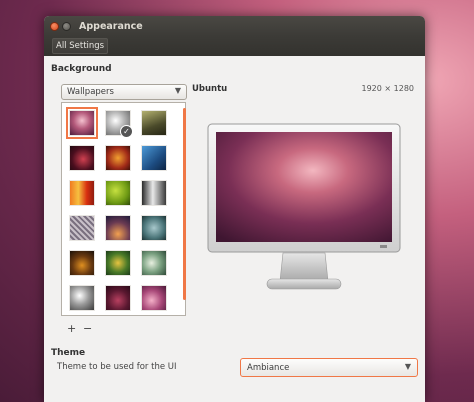  Describe the element at coordinates (234, 26) in the screenshot. I see `titlebar: Appearance` at that location.